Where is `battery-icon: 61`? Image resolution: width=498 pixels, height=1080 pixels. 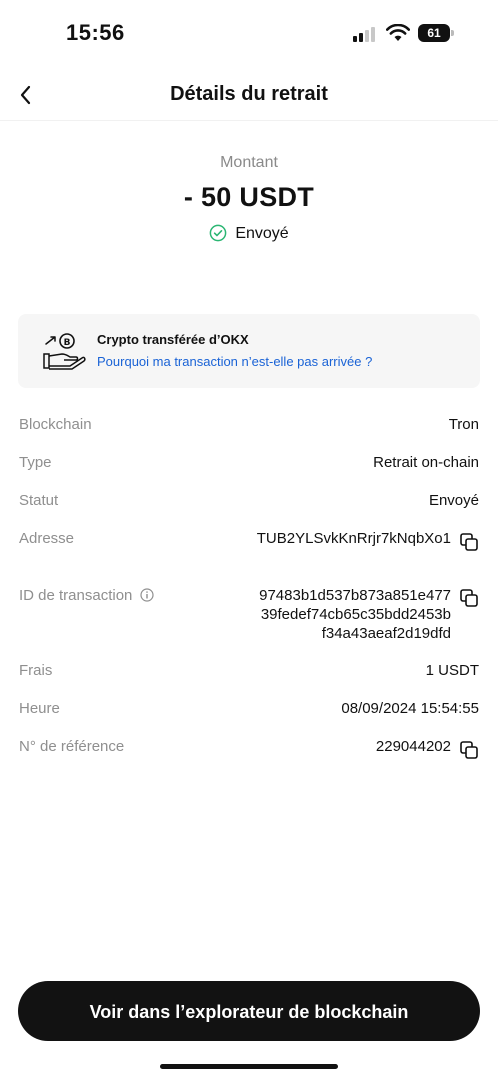
battery-icon: 61 is located at coordinates (436, 33).